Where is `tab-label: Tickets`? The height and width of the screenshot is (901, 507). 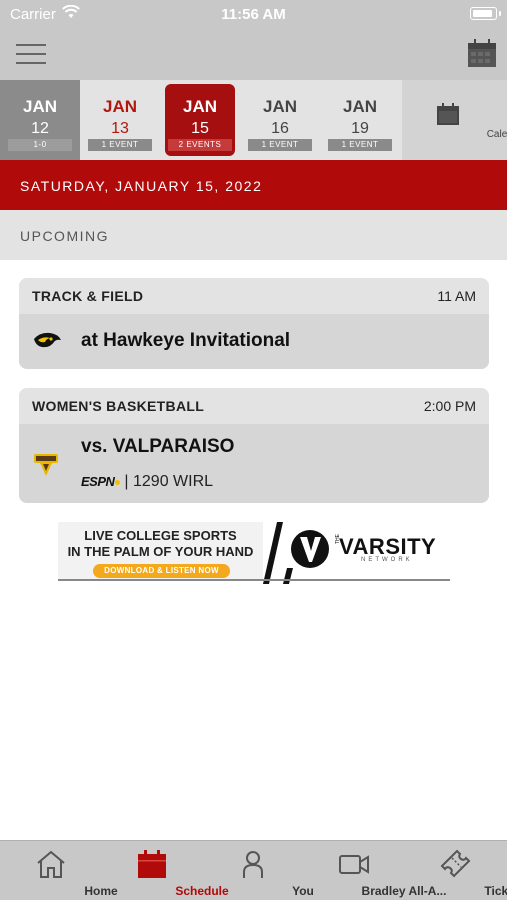 tab-label: Tickets is located at coordinates (481, 891).